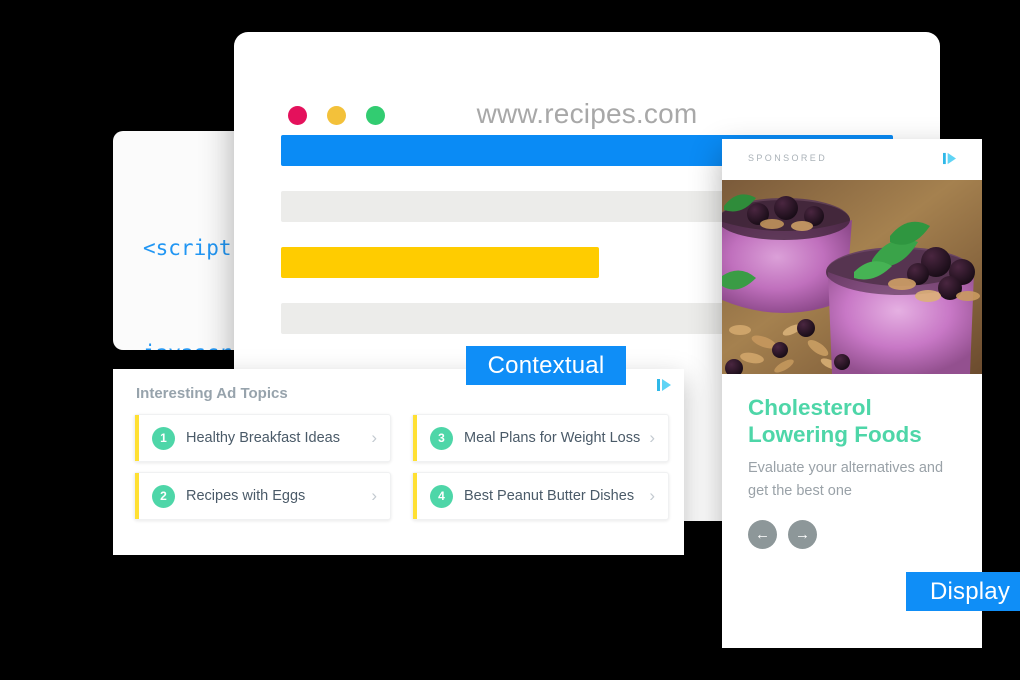 The width and height of the screenshot is (1020, 680). What do you see at coordinates (963, 591) in the screenshot?
I see `display-callout-badge: Display` at bounding box center [963, 591].